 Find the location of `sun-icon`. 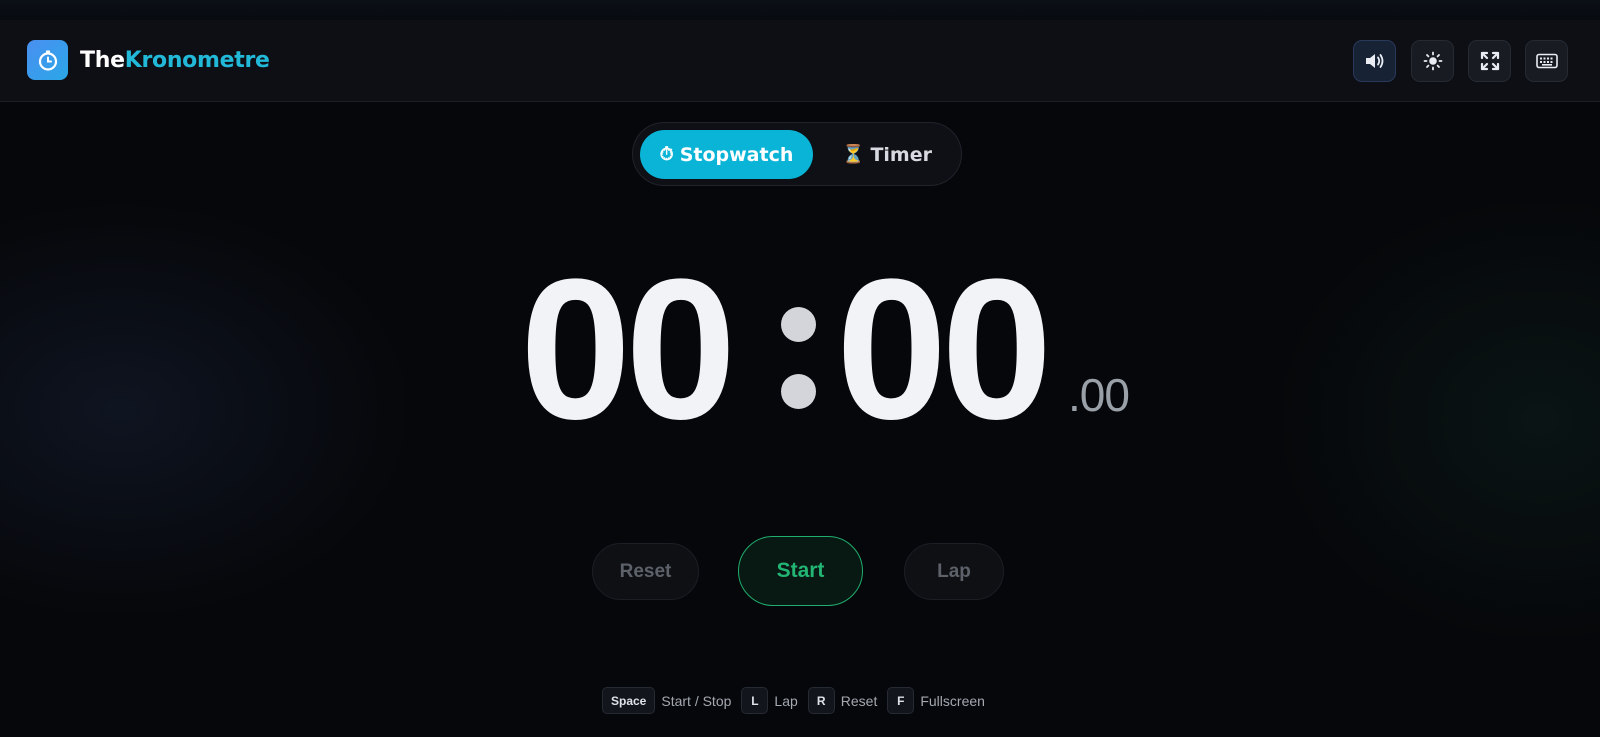

sun-icon is located at coordinates (1432, 61).